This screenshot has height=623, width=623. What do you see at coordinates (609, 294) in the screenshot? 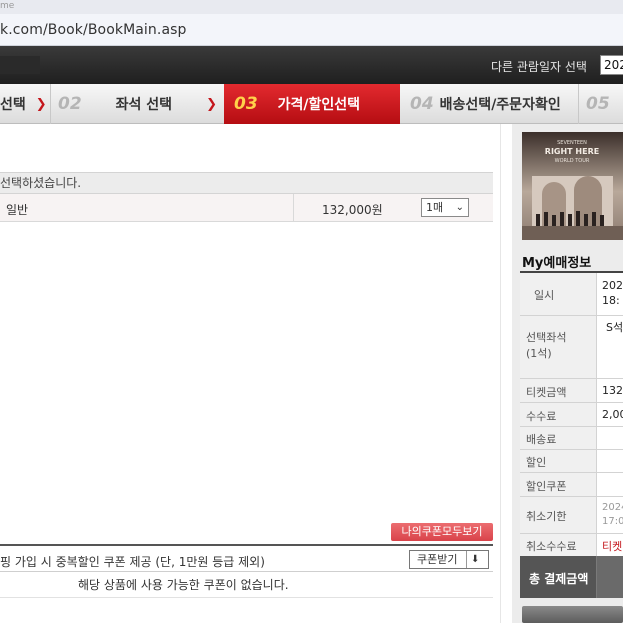
I see `info-value: 202 18:` at bounding box center [609, 294].